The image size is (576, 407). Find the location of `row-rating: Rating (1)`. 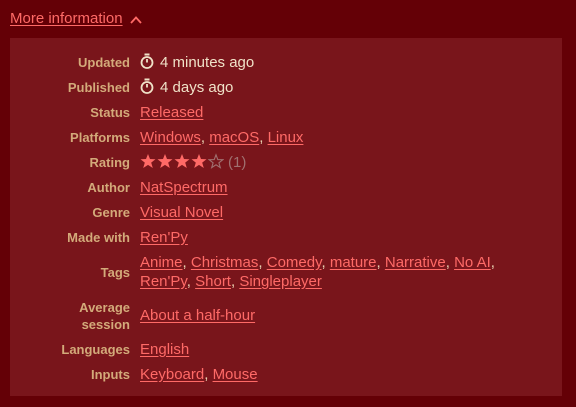

row-rating: Rating (1) is located at coordinates (252, 162).